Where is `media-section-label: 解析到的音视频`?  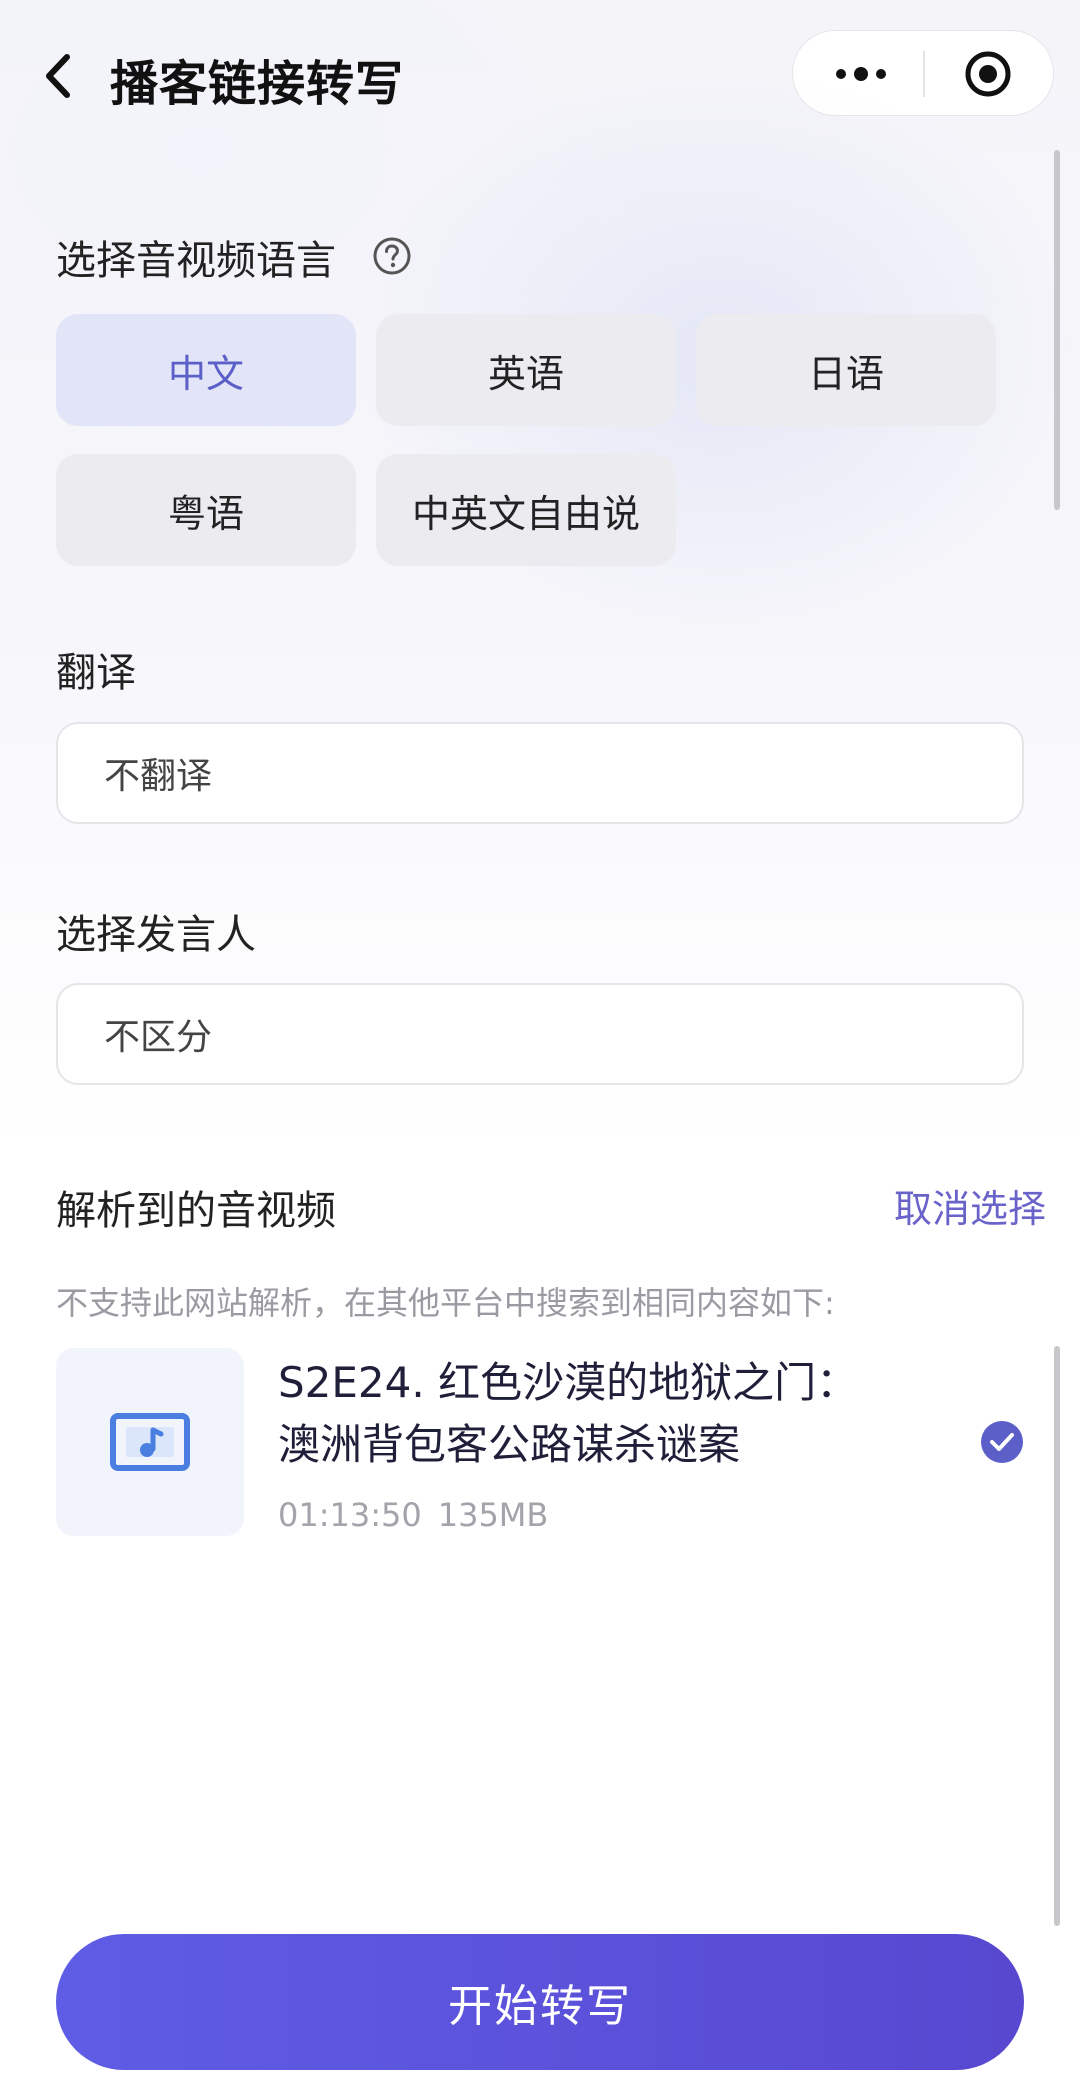
media-section-label: 解析到的音视频 is located at coordinates (196, 1211).